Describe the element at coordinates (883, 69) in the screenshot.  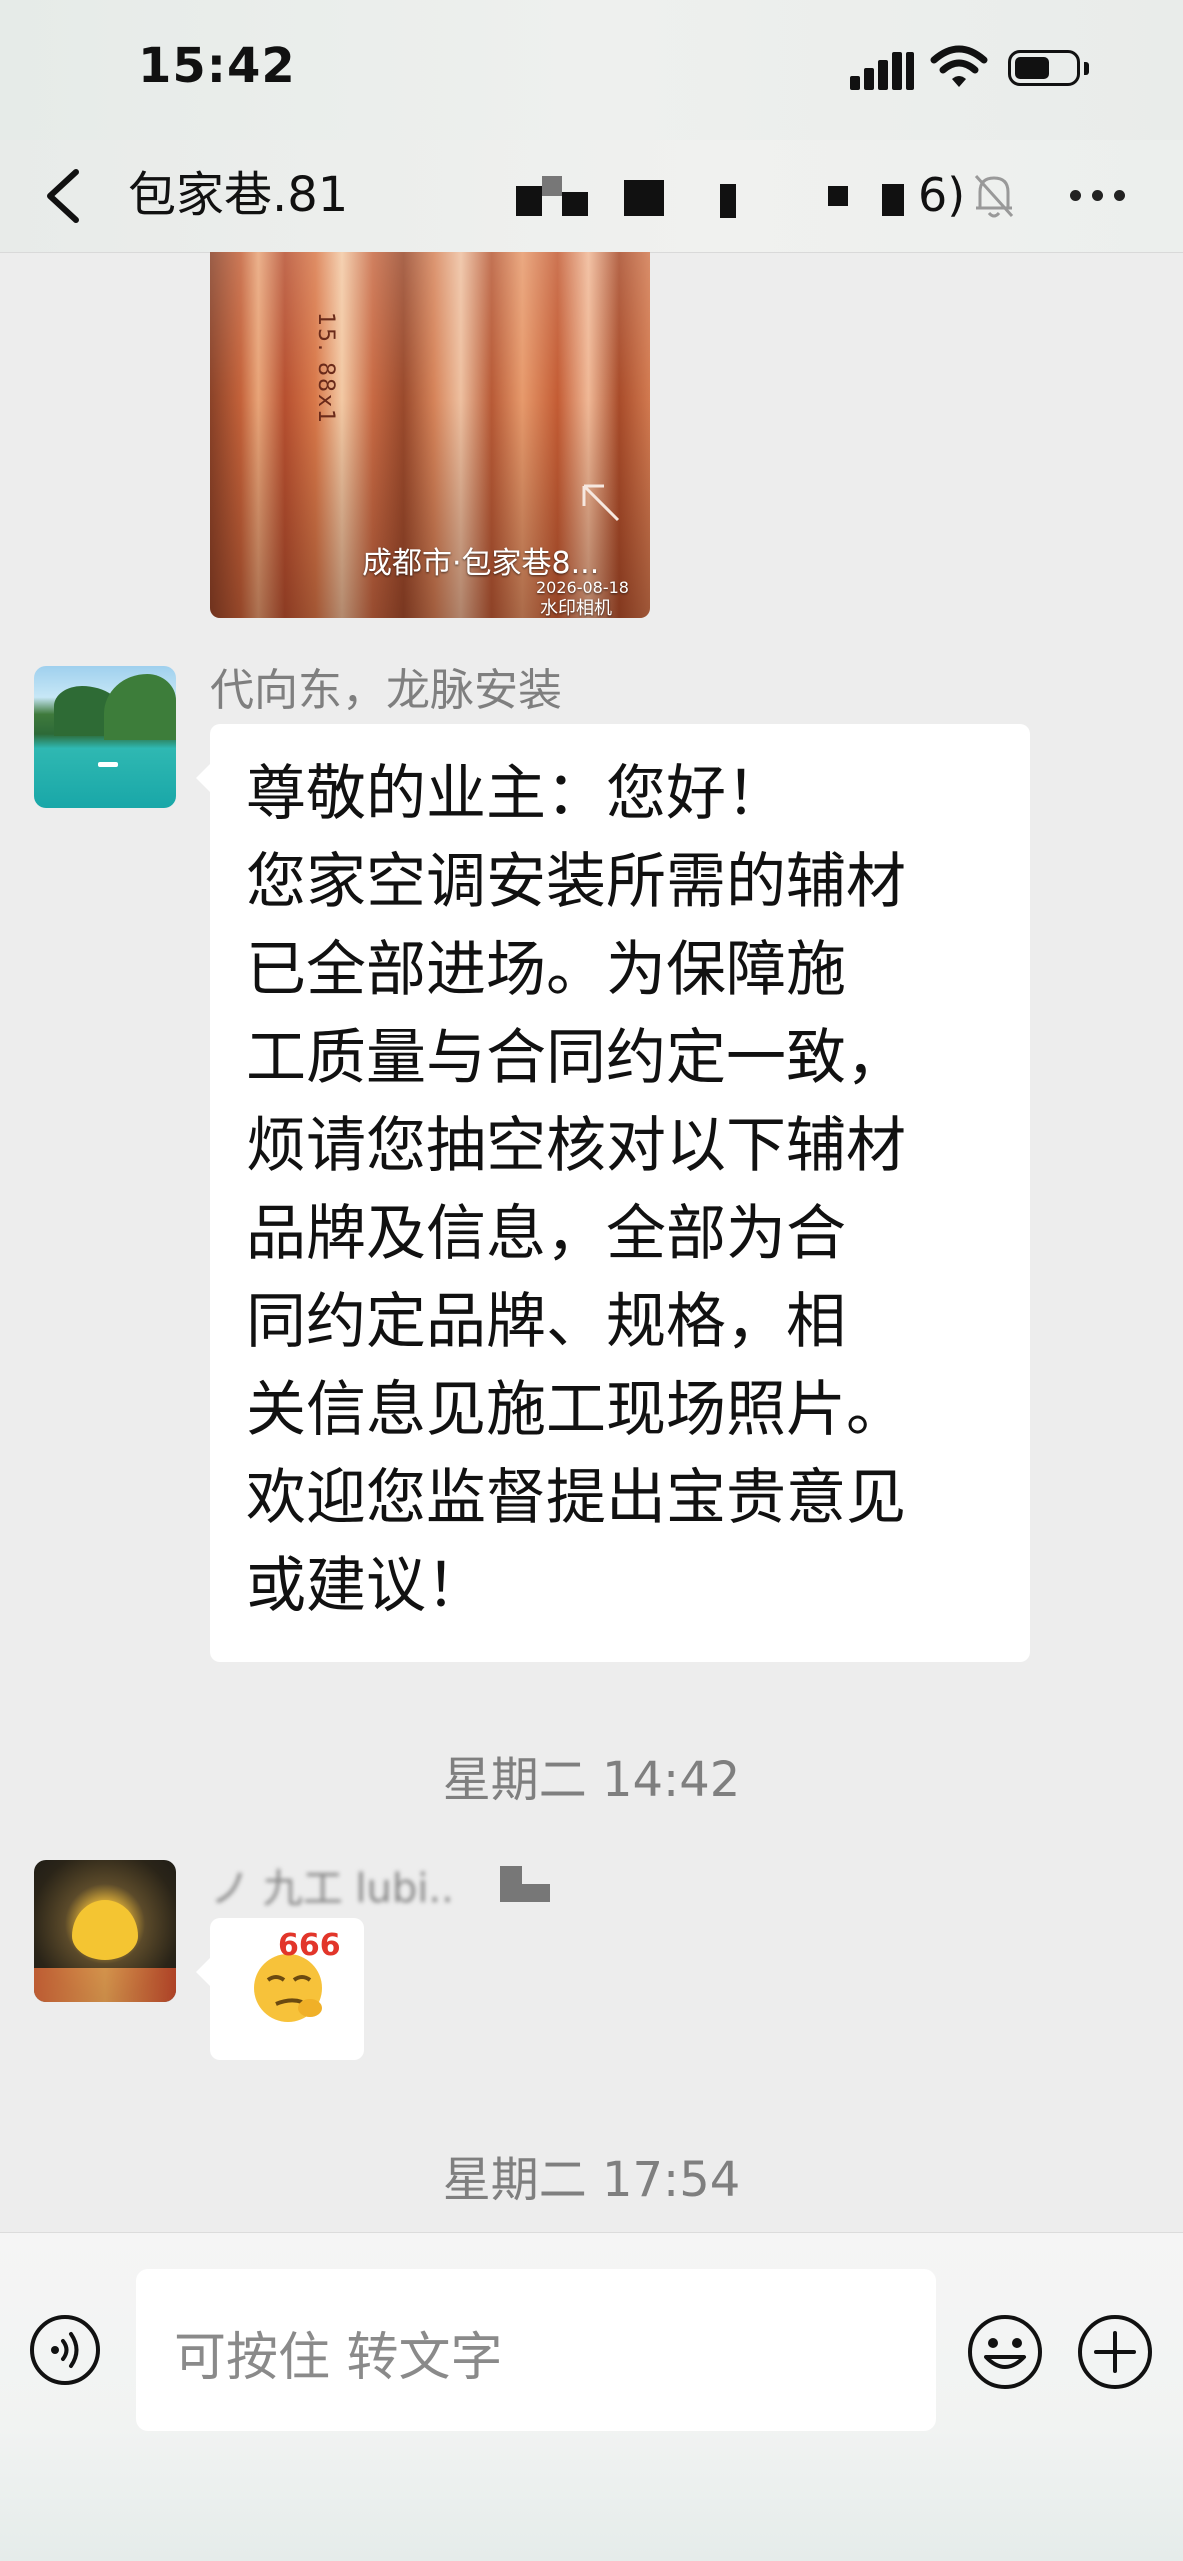
I see `signal-icon` at that location.